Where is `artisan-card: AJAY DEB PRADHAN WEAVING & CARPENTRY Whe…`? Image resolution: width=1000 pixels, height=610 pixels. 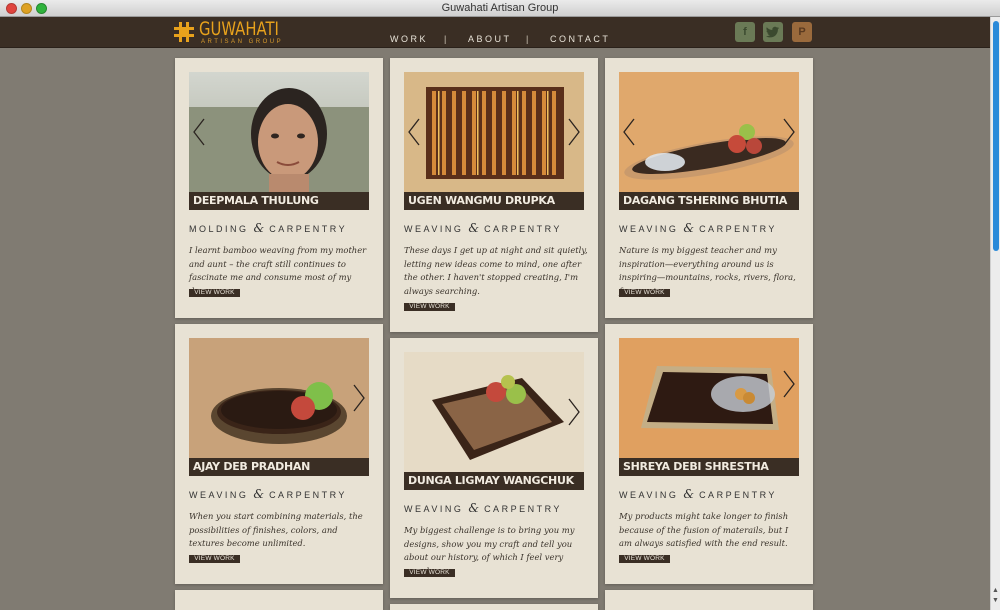 artisan-card: AJAY DEB PRADHAN WEAVING & CARPENTRY Whe… is located at coordinates (279, 454).